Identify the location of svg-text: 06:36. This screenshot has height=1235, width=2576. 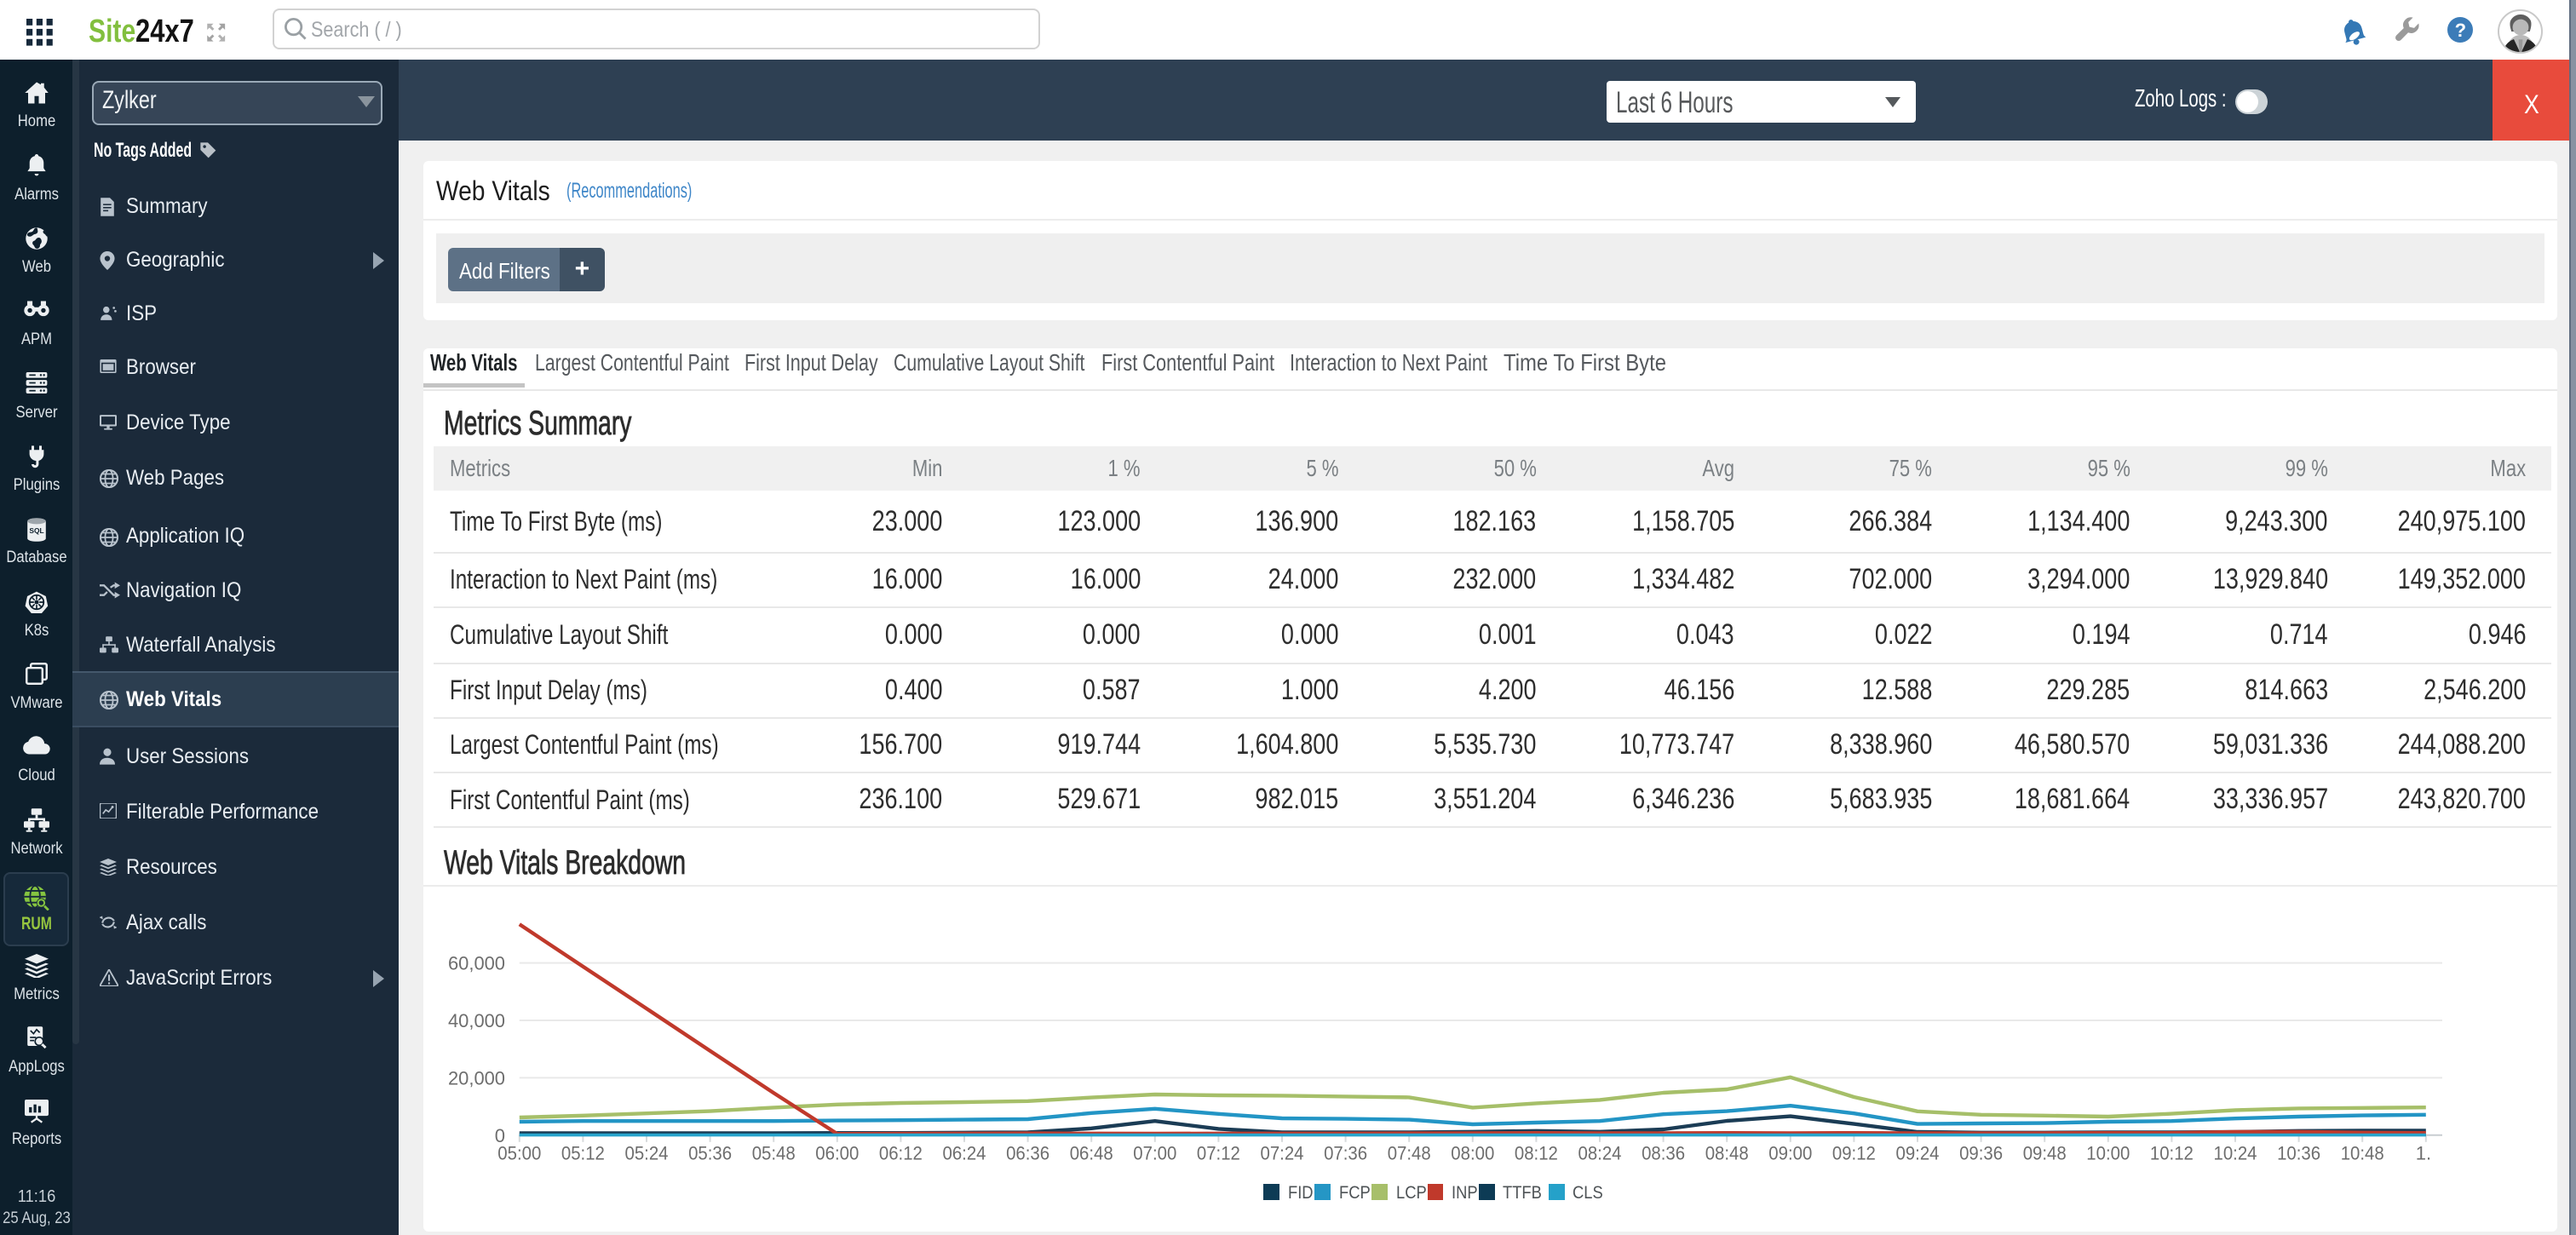
(1028, 1153).